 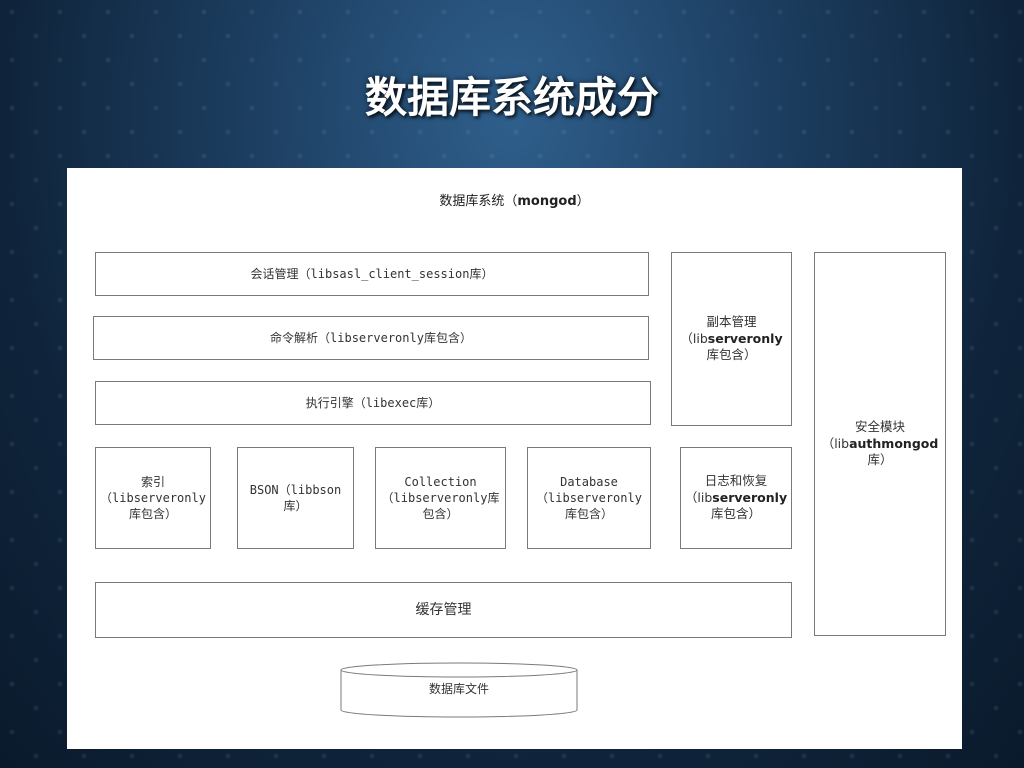 I want to click on security-module-box: 安全模块 （libauthmongod 库）, so click(x=880, y=444).